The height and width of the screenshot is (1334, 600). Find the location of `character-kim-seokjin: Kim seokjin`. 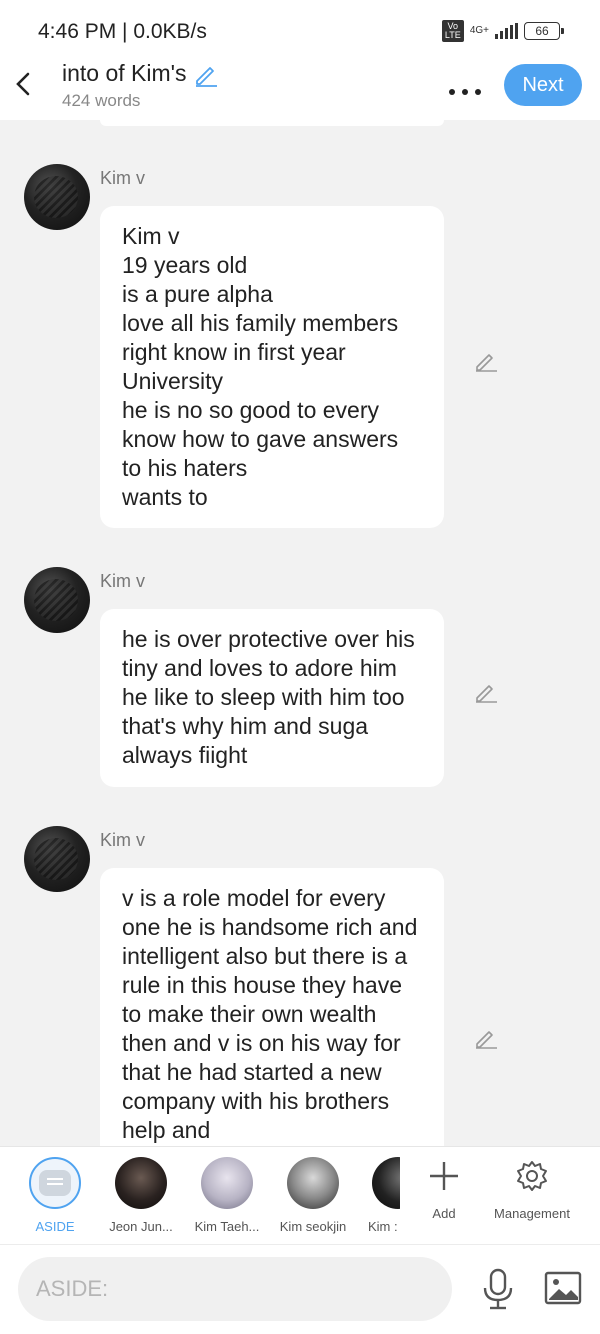

character-kim-seokjin: Kim seokjin is located at coordinates (313, 1195).